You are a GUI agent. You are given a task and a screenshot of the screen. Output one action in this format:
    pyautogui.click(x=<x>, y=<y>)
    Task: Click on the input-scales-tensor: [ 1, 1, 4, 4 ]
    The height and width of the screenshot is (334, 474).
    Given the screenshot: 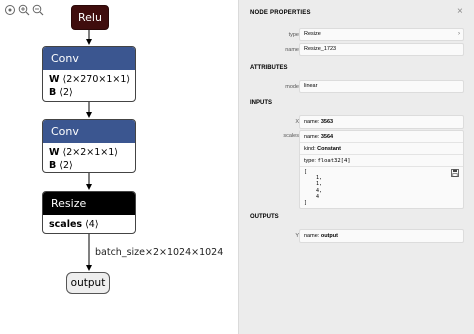 What is the action you would take?
    pyautogui.click(x=381, y=187)
    